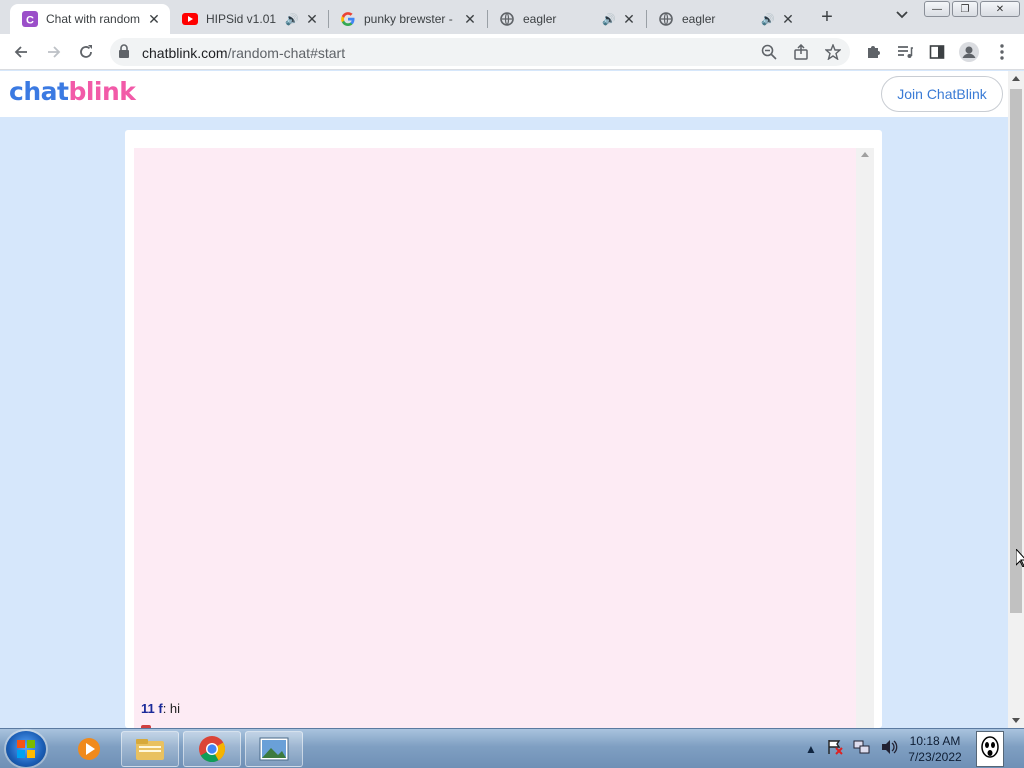 The width and height of the screenshot is (1024, 768). What do you see at coordinates (935, 757) in the screenshot?
I see `clock-date: 7/23/2022` at bounding box center [935, 757].